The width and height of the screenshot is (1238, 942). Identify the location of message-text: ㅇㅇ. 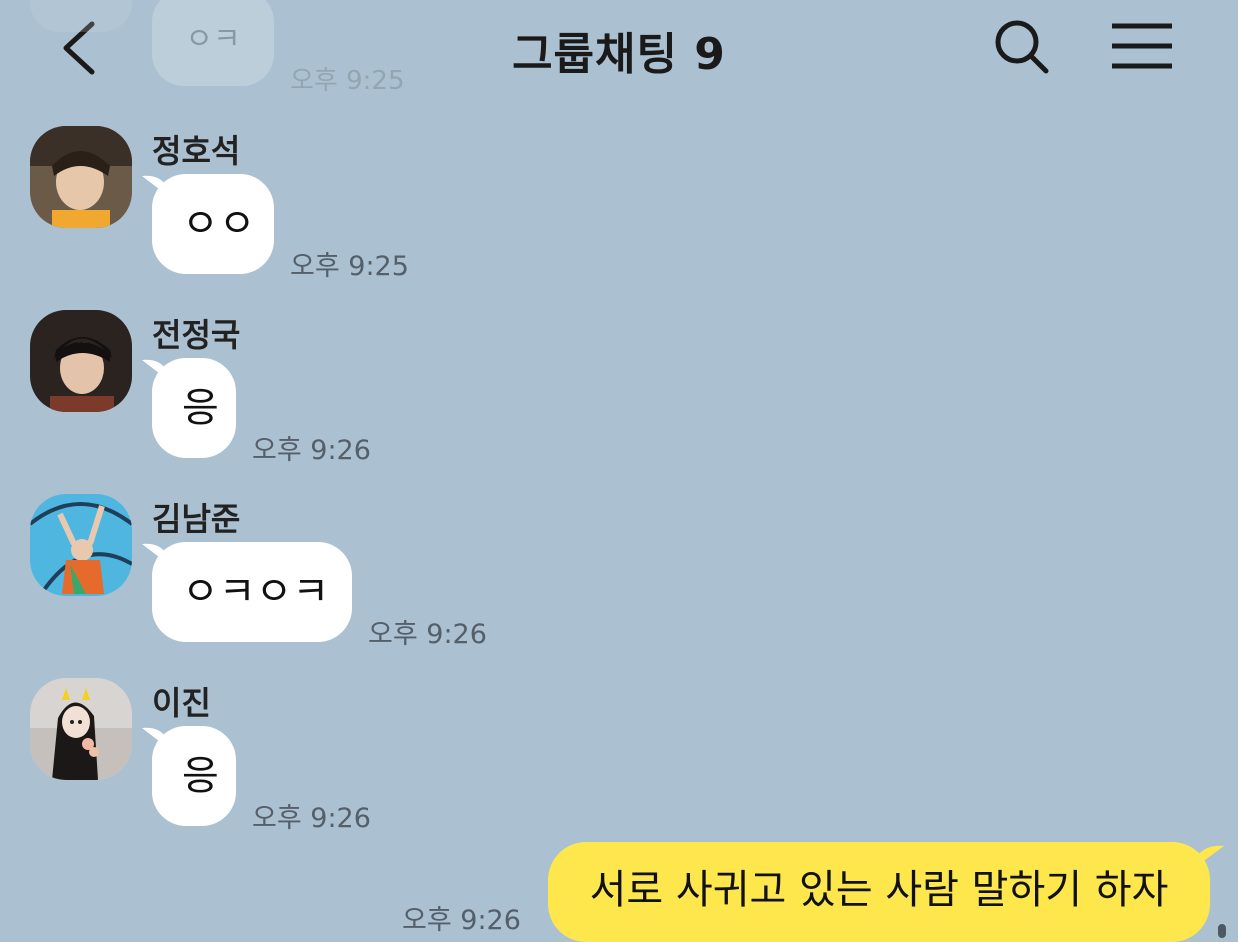
(219, 224).